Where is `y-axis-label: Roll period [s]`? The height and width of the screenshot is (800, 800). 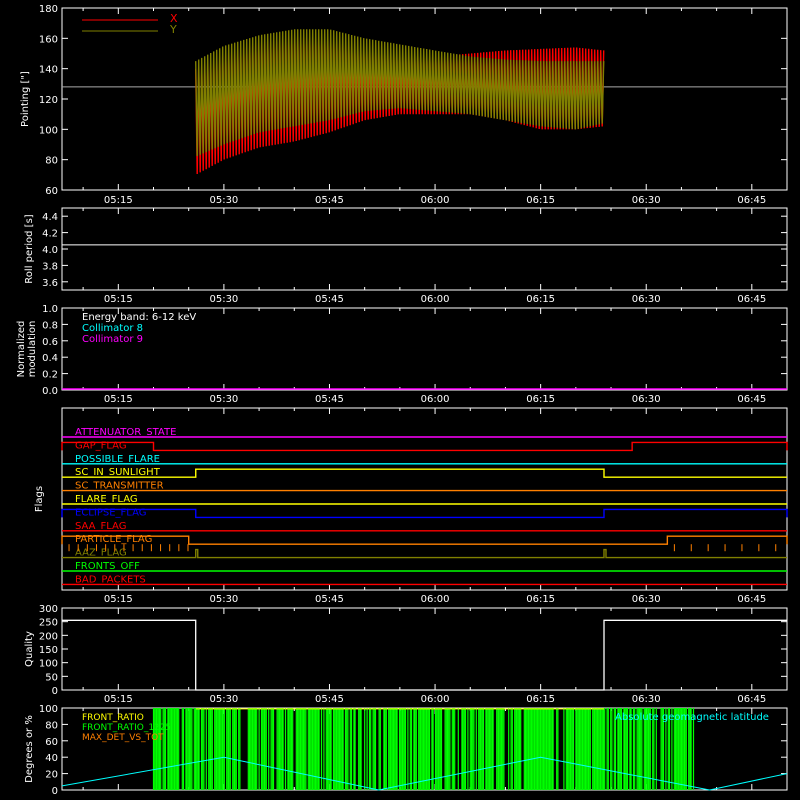 y-axis-label: Roll period [s] is located at coordinates (29, 248).